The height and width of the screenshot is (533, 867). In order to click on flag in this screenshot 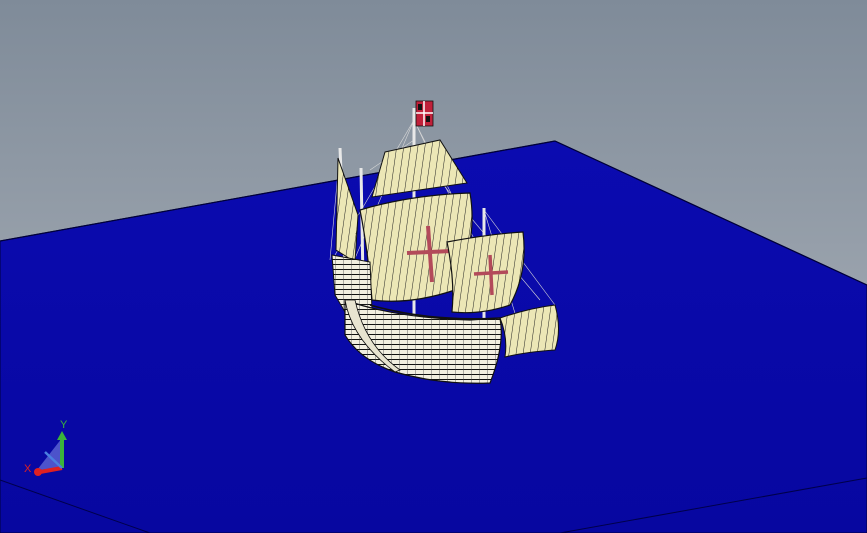, I will do `click(424, 113)`.